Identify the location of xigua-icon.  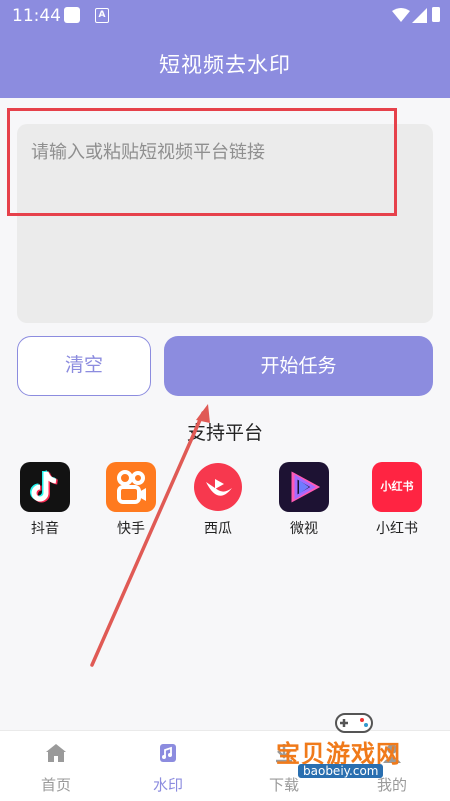
(218, 487).